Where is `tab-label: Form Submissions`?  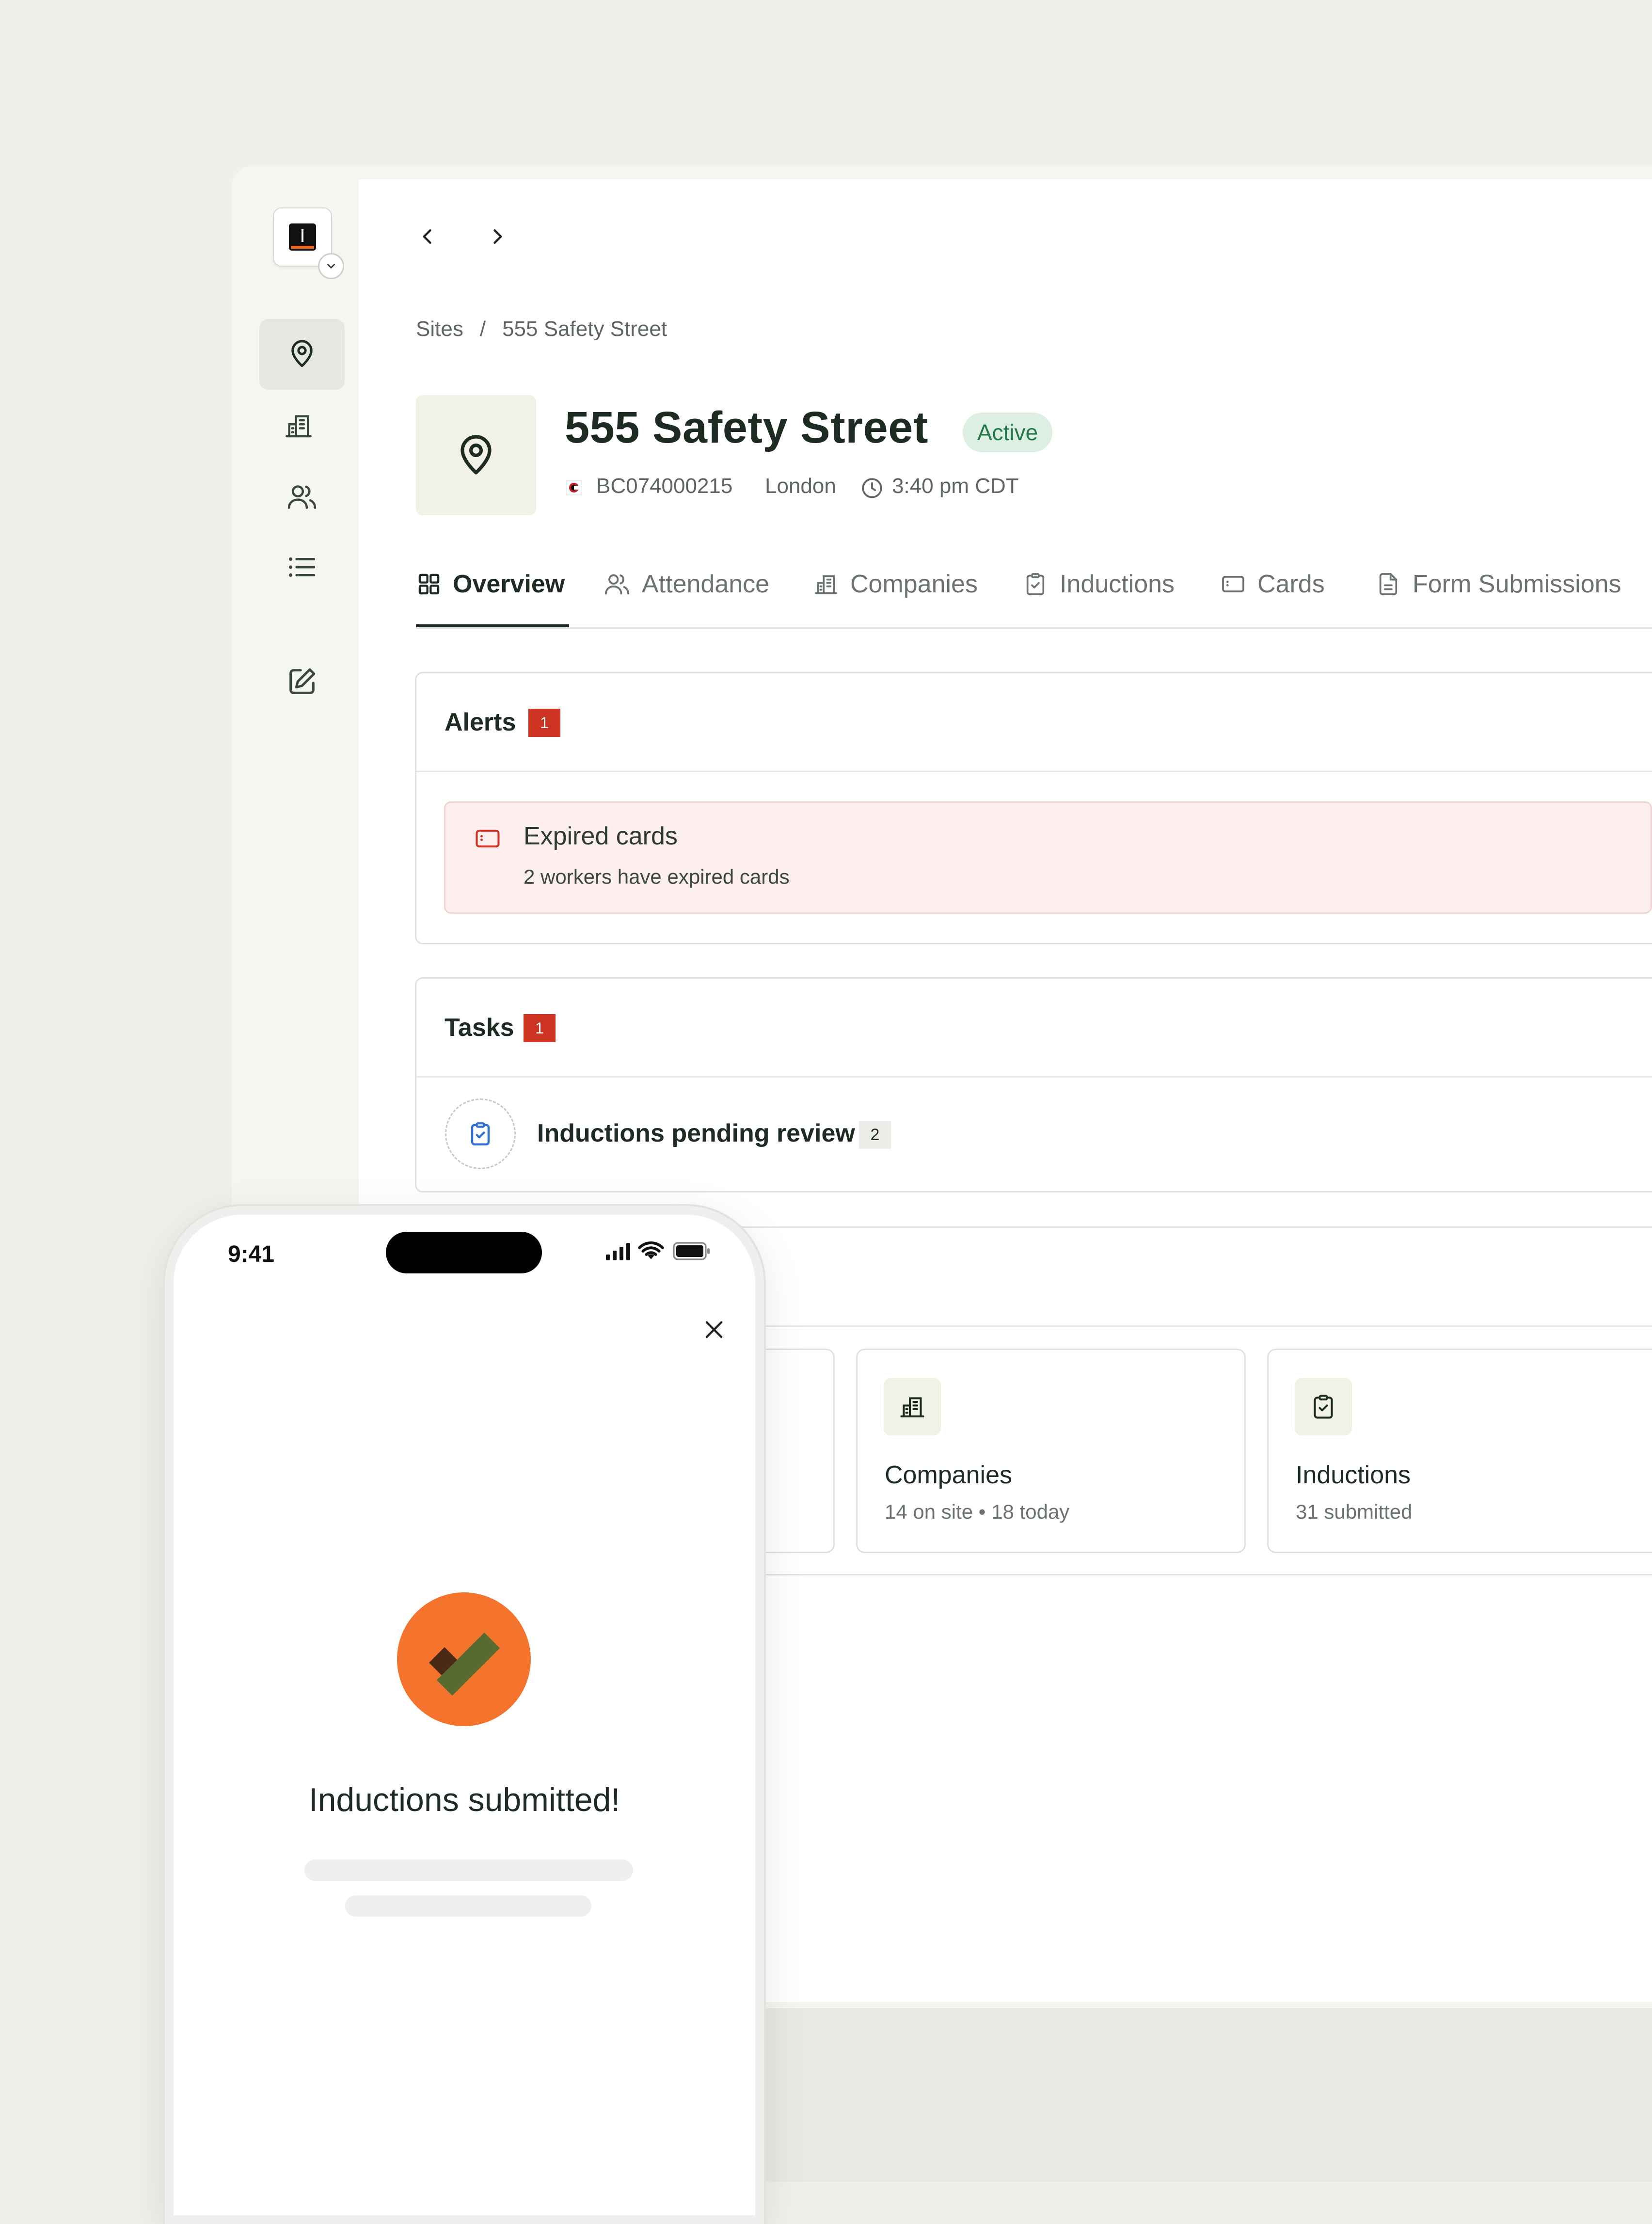
tab-label: Form Submissions is located at coordinates (1517, 584).